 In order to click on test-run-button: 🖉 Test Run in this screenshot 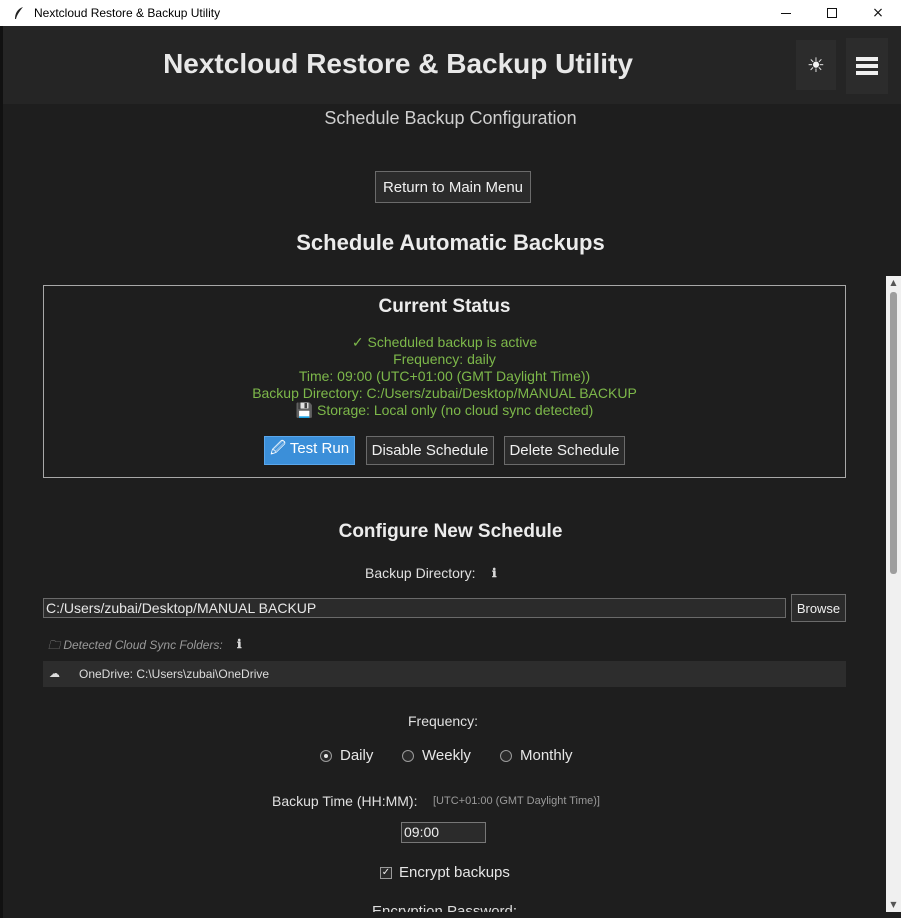, I will do `click(309, 450)`.